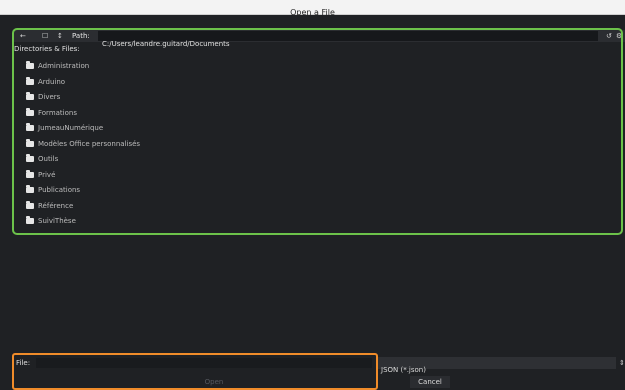 The image size is (625, 390). I want to click on list-item: Publications, so click(319, 190).